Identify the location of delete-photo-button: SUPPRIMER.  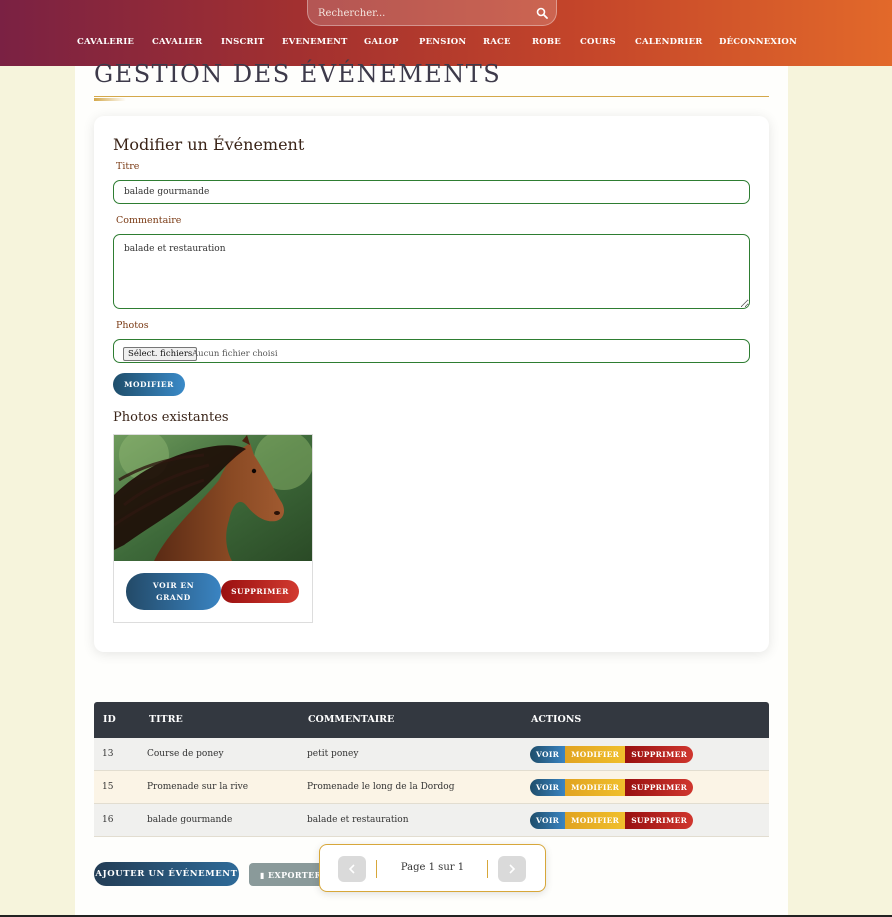
(260, 591).